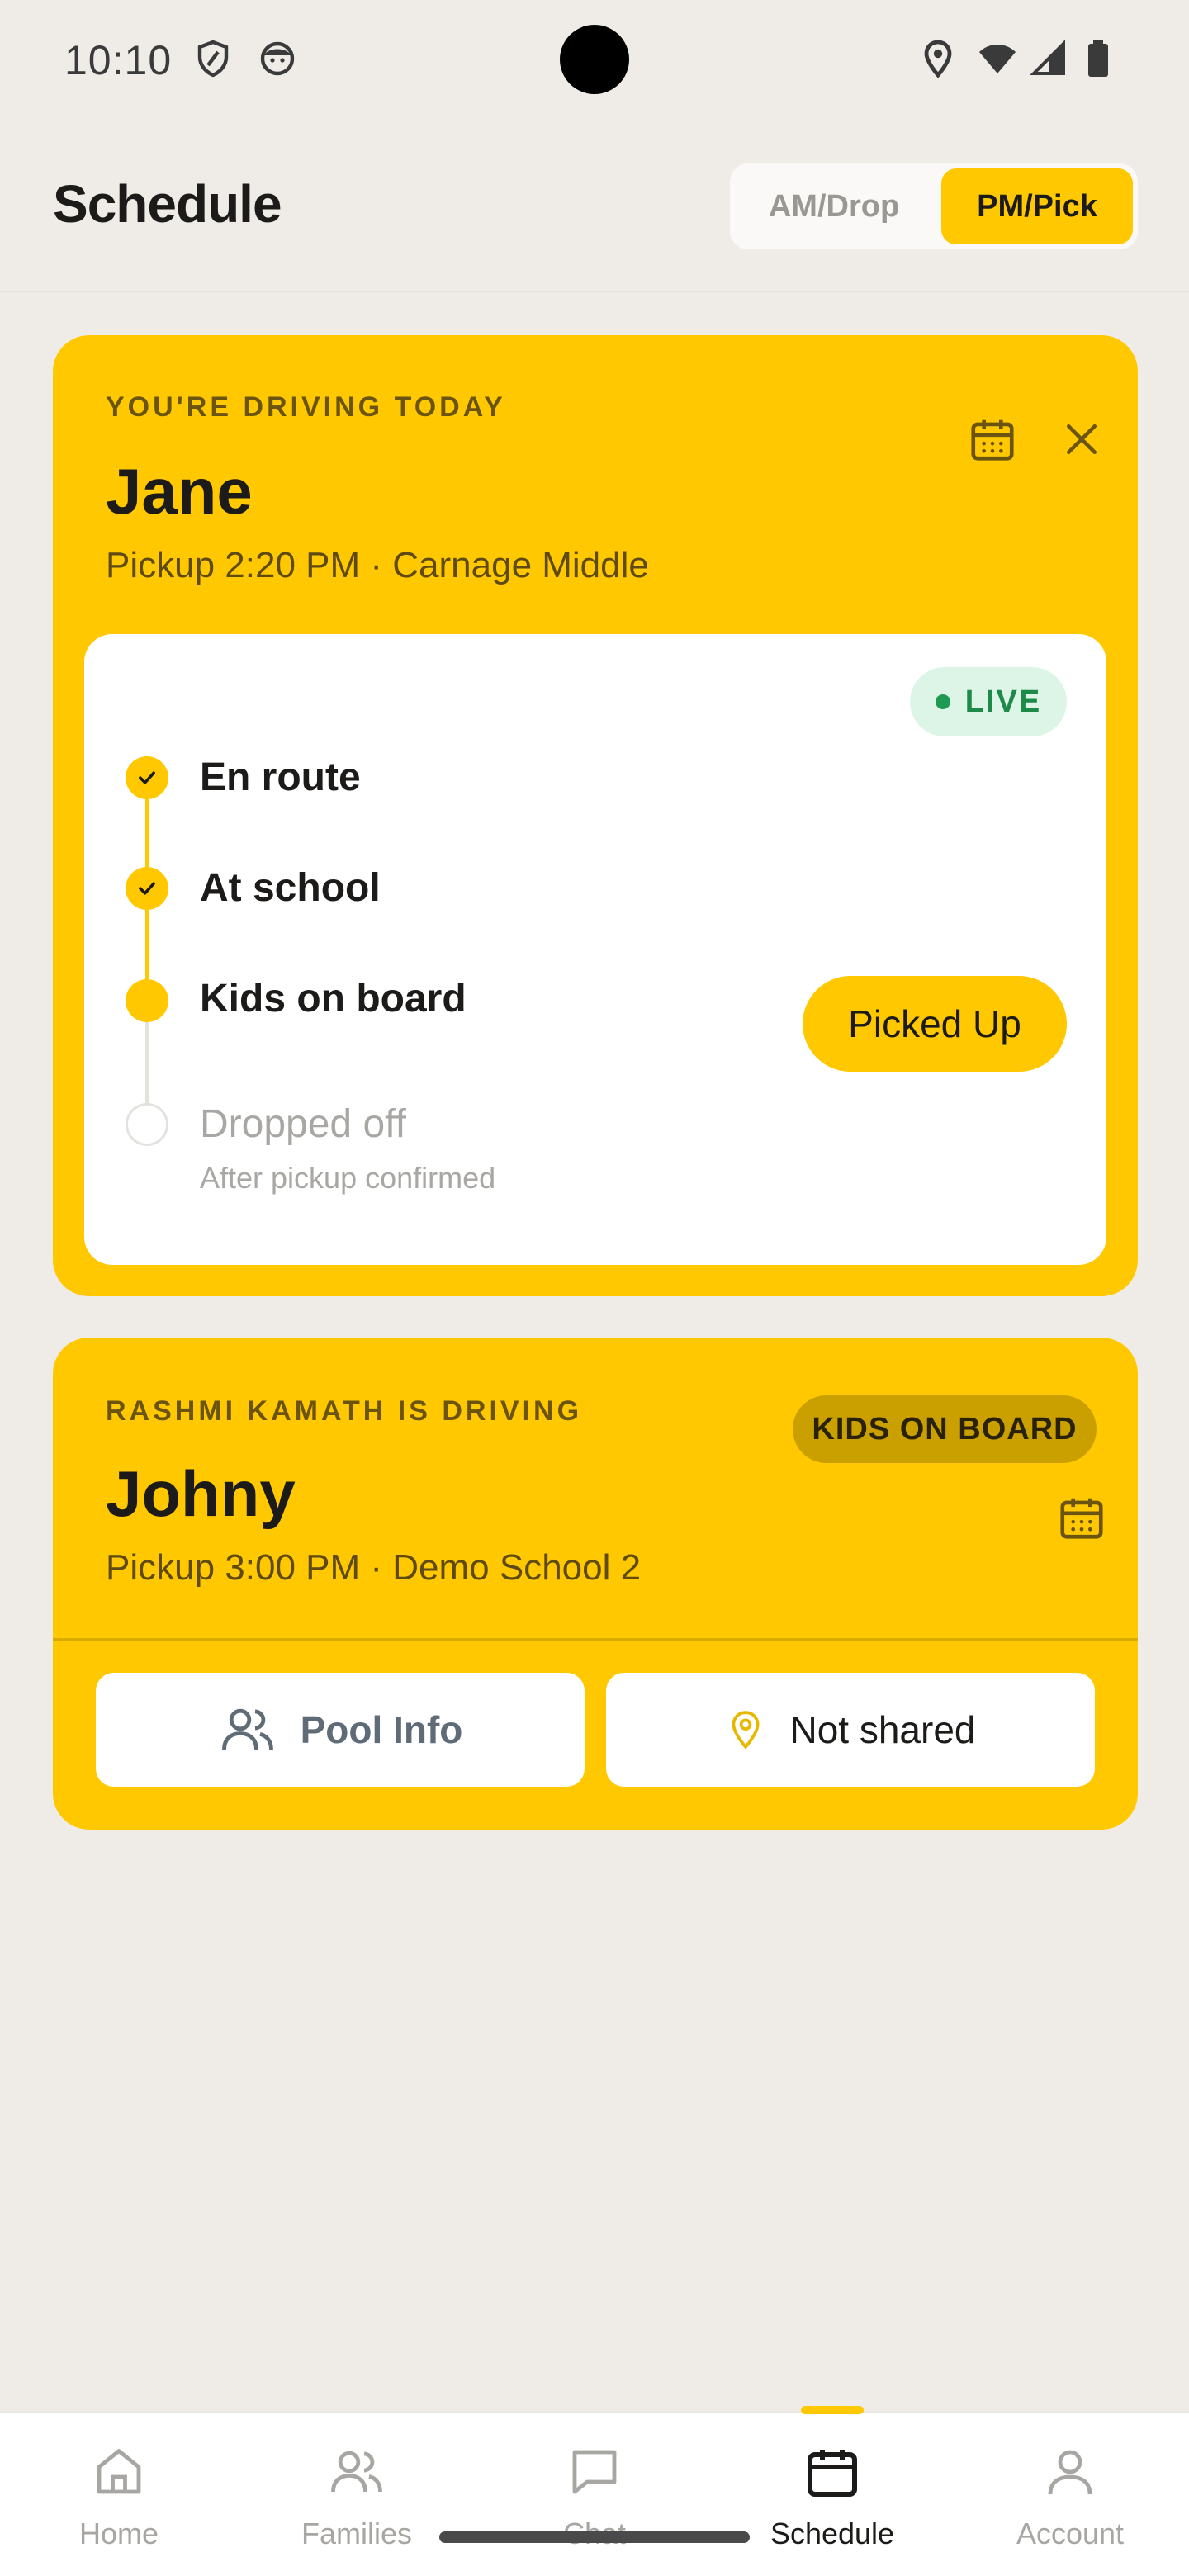  I want to click on nav-schedule: Schedule, so click(832, 2491).